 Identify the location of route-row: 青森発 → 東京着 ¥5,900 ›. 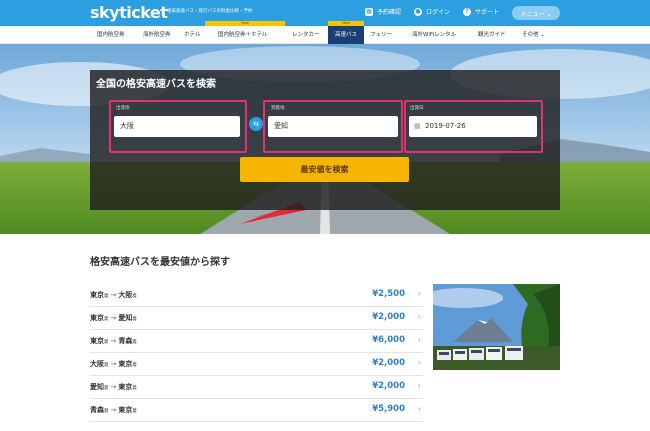
(256, 410).